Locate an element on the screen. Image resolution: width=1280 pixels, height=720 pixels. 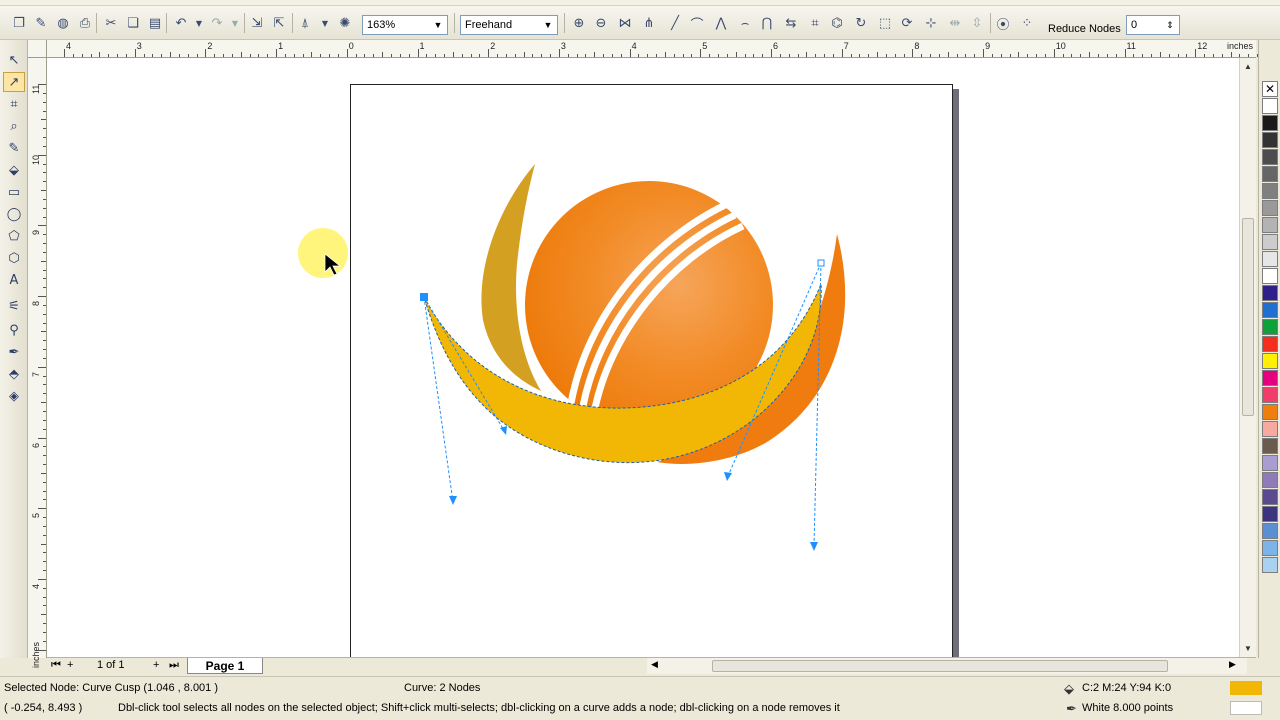
convert-to-curve-icon: ⌒ is located at coordinates (697, 23).